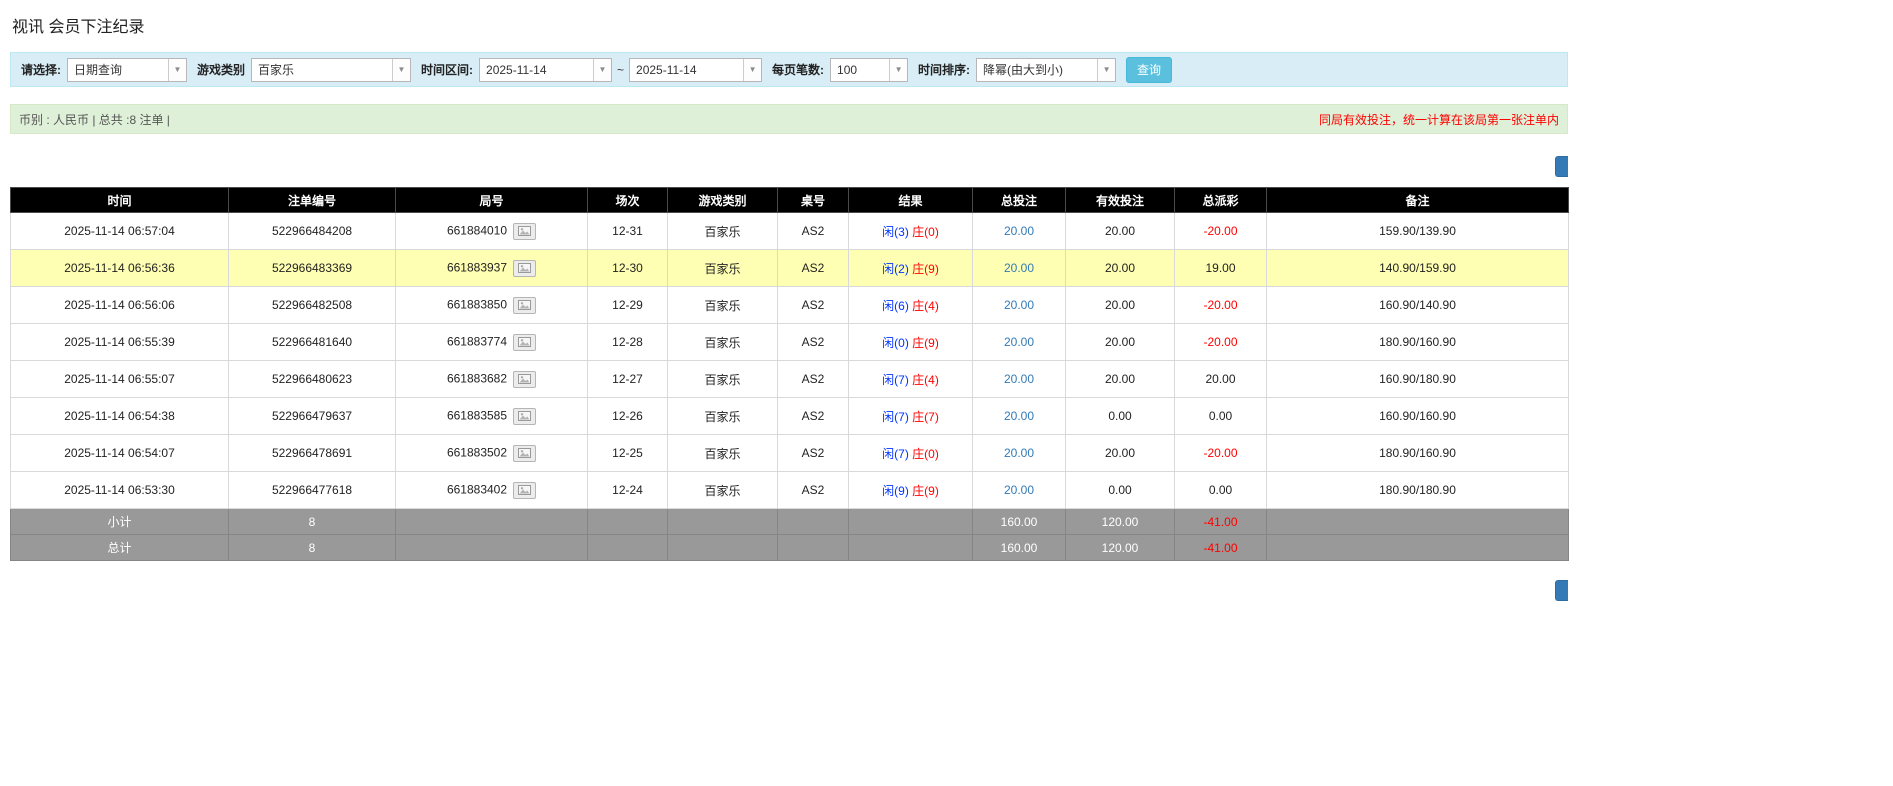 The width and height of the screenshot is (1893, 786). Describe the element at coordinates (312, 379) in the screenshot. I see `cell-bet-id: 522966480623` at that location.